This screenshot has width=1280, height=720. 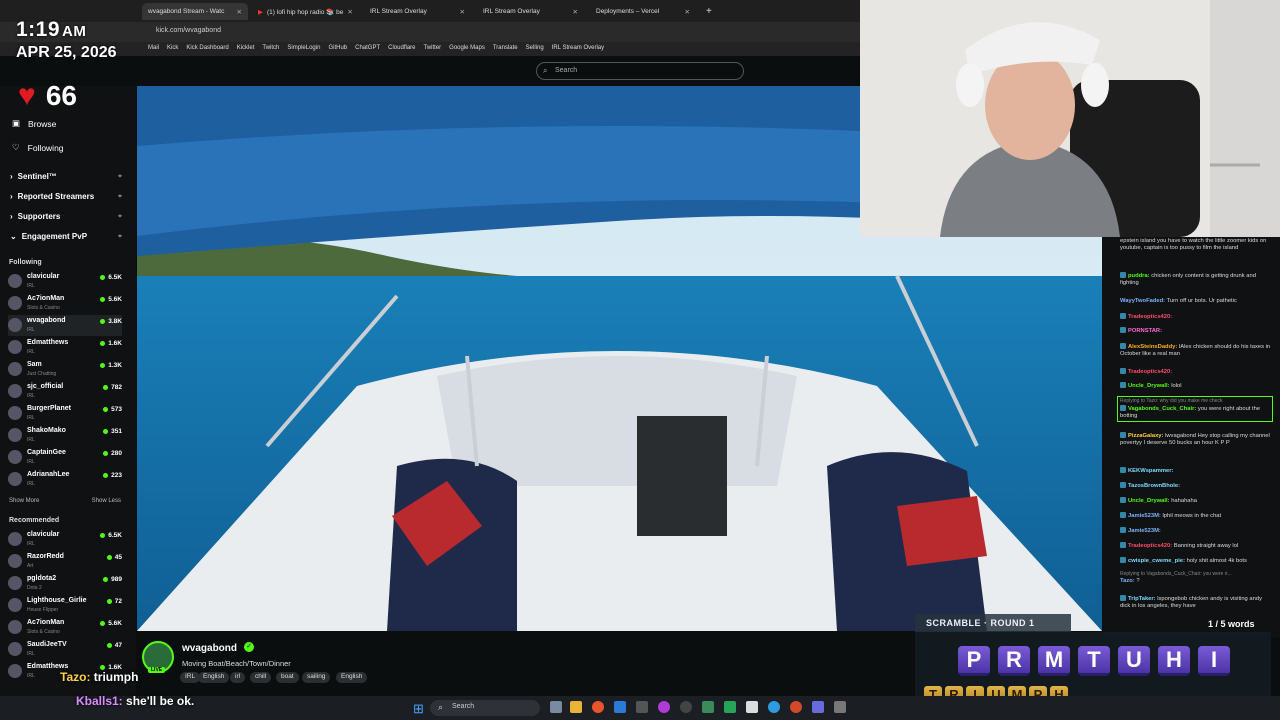 What do you see at coordinates (576, 707) in the screenshot?
I see `file-explorer-icon` at bounding box center [576, 707].